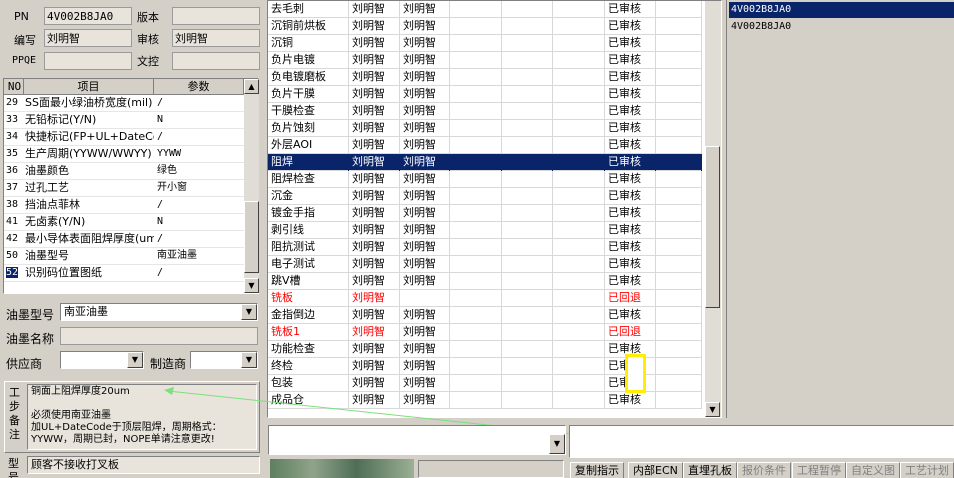  Describe the element at coordinates (143, 465) in the screenshot. I see `type-field: 顾客不接收打叉板` at that location.